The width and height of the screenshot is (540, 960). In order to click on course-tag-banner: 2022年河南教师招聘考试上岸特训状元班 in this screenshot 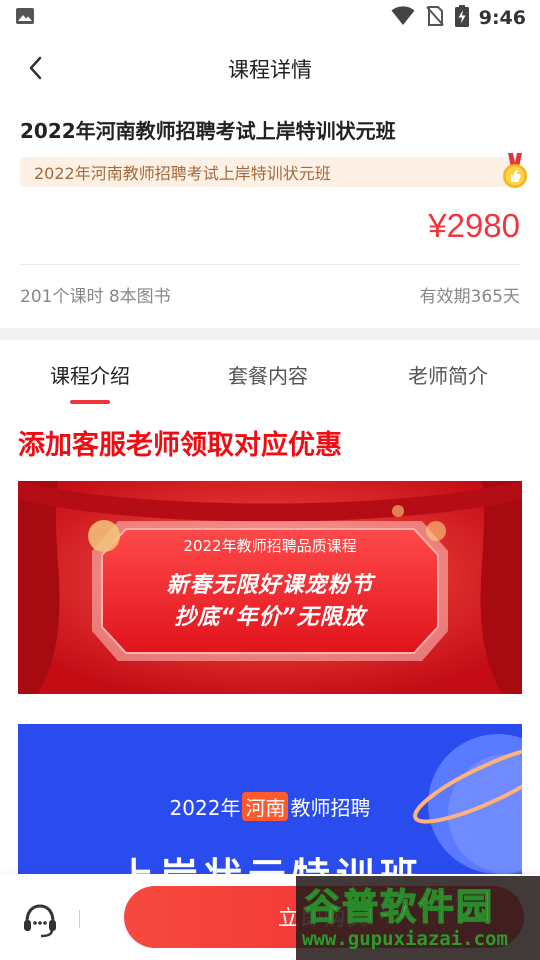, I will do `click(270, 172)`.